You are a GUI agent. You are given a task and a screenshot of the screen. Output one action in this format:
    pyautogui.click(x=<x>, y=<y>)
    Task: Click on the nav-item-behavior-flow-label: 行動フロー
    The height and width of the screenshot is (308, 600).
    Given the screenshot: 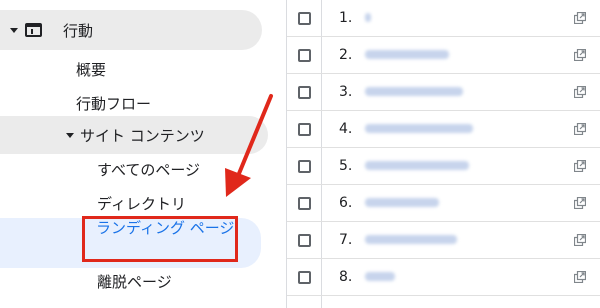 What is the action you would take?
    pyautogui.click(x=114, y=103)
    